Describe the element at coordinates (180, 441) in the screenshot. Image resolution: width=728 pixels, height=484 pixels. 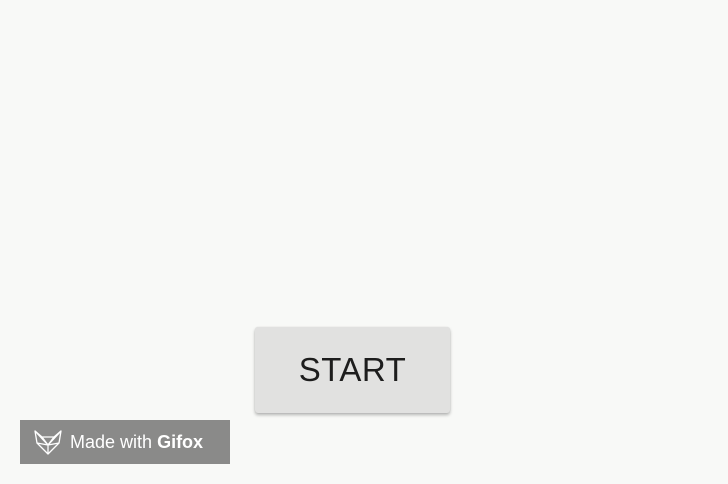
I see `watermark-brand: Gifox` at that location.